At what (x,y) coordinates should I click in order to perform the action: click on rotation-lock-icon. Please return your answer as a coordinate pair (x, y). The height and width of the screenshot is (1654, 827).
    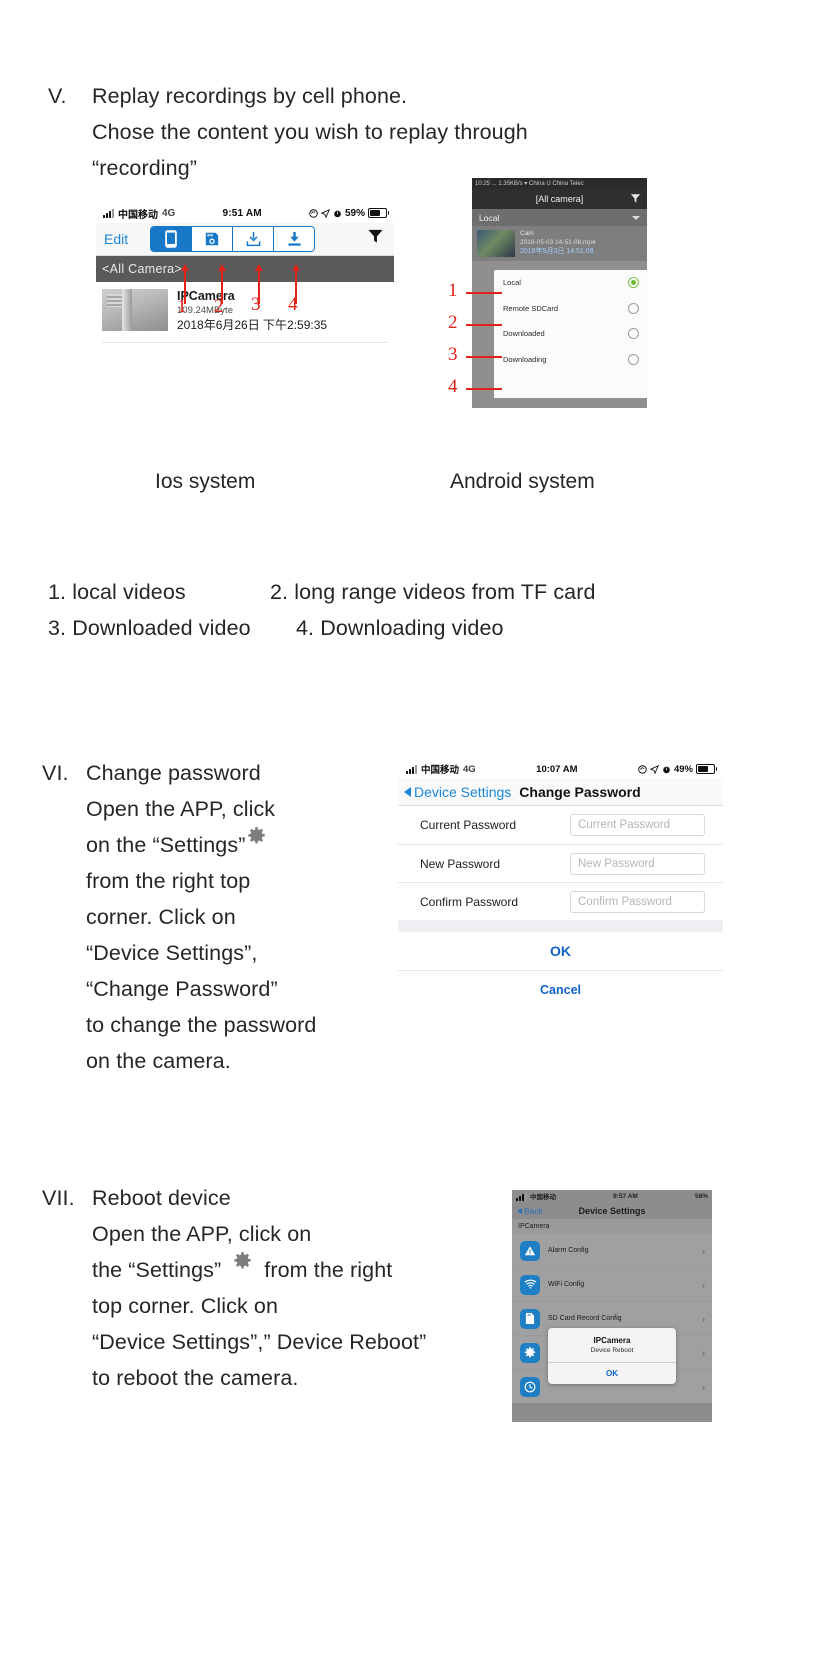
    Looking at the image, I should click on (313, 213).